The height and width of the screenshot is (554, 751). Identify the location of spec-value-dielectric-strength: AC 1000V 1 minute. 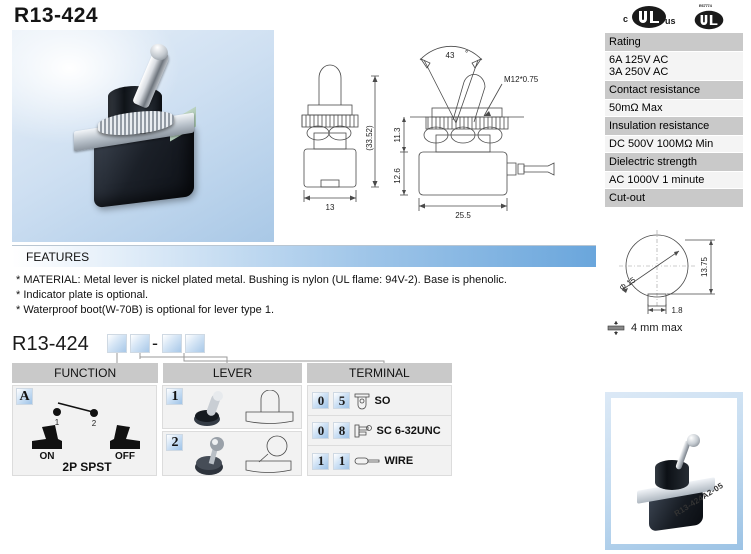
(674, 180).